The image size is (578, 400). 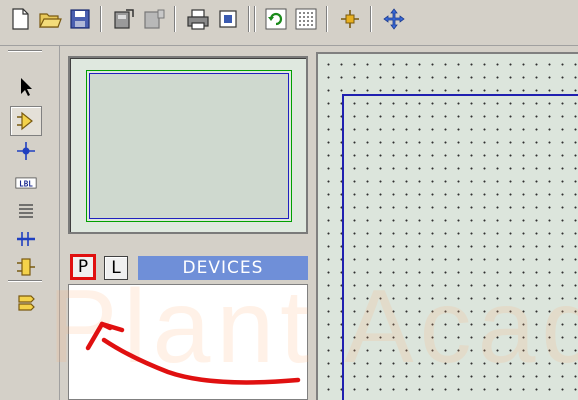 I want to click on new-file-icon, so click(x=20, y=19).